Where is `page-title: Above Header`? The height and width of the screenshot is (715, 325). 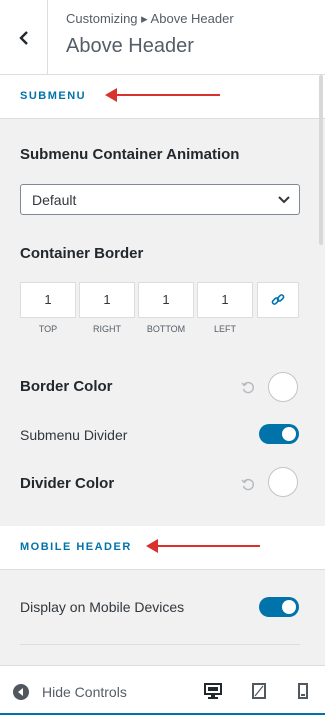
page-title: Above Header is located at coordinates (130, 46).